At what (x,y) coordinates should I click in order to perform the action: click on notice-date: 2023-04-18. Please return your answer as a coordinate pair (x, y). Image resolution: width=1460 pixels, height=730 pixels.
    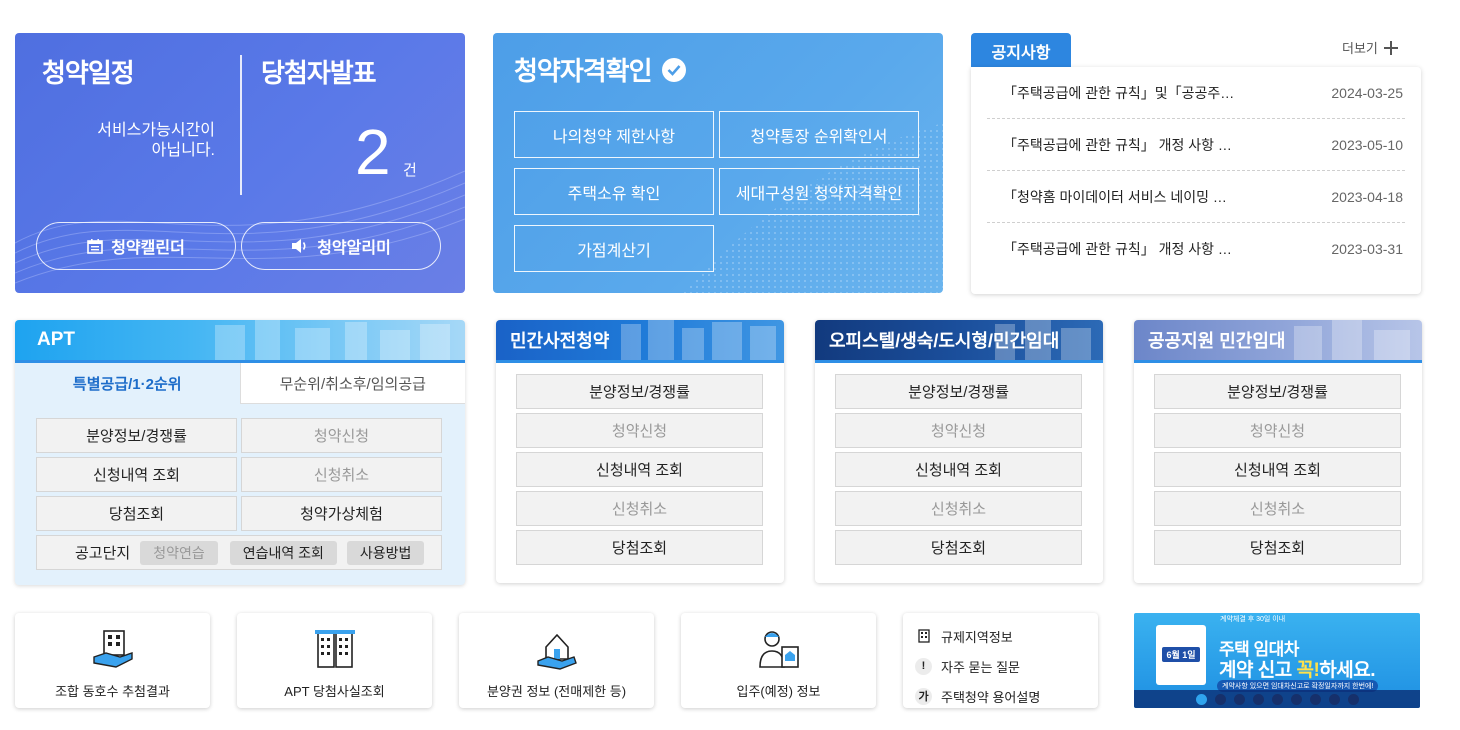
    Looking at the image, I should click on (1367, 196).